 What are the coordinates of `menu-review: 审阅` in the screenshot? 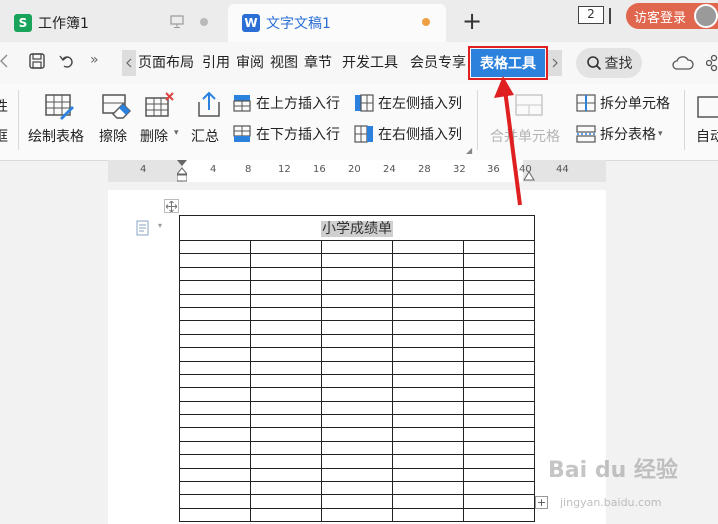 It's located at (250, 62).